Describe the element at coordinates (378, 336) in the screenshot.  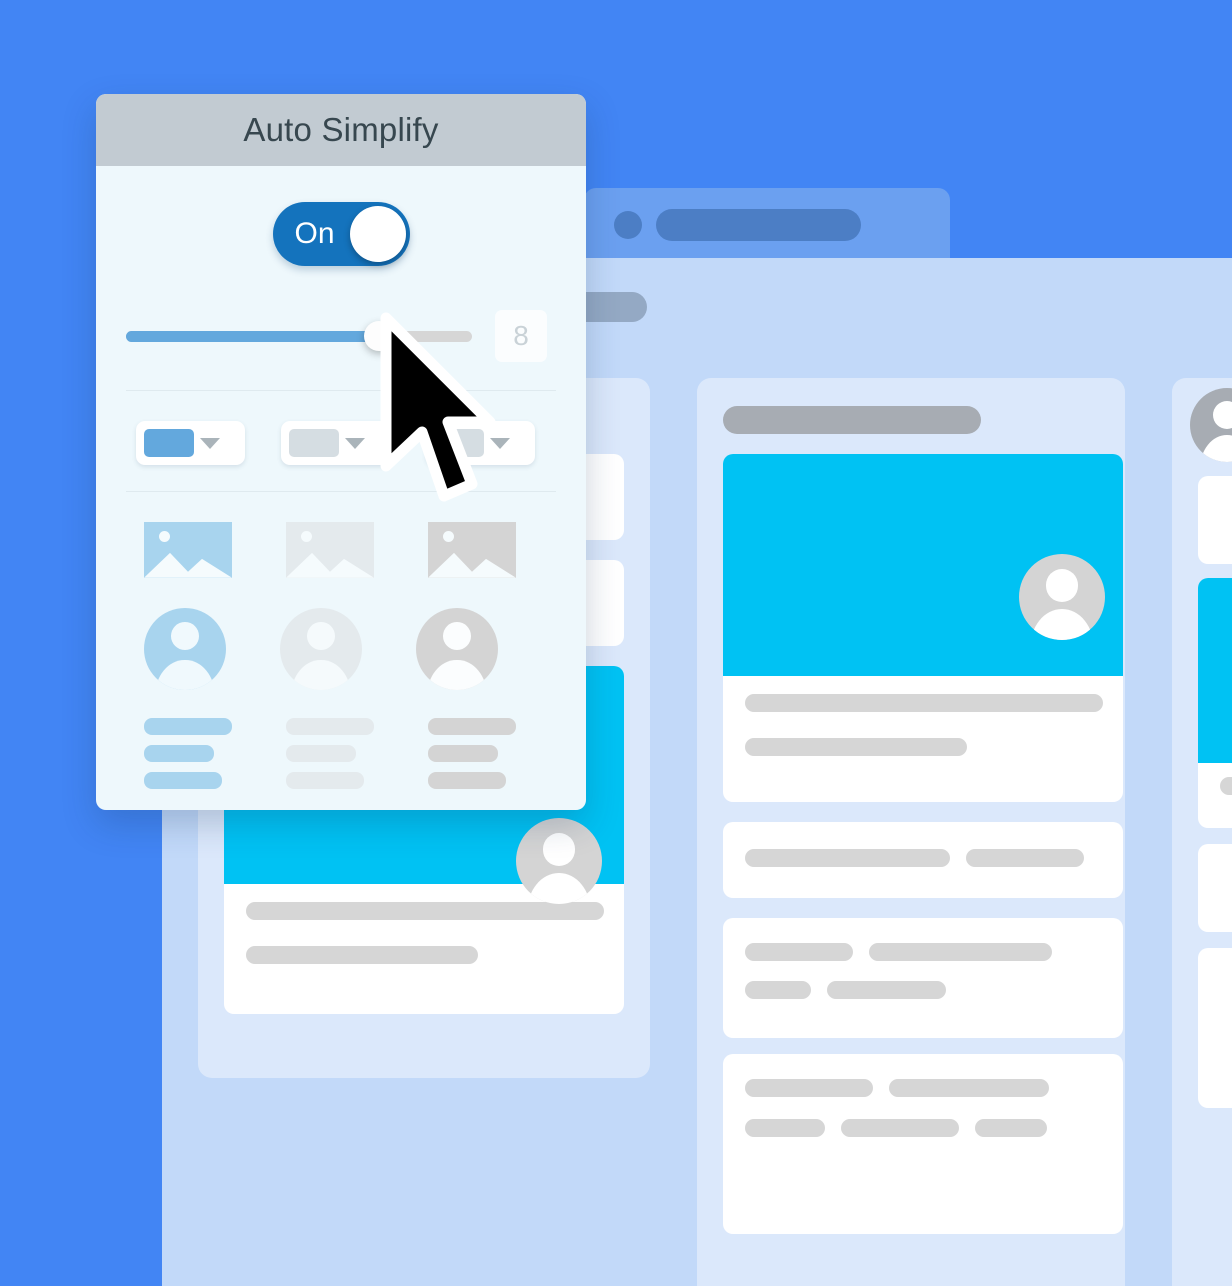
I see `slider-thumb` at that location.